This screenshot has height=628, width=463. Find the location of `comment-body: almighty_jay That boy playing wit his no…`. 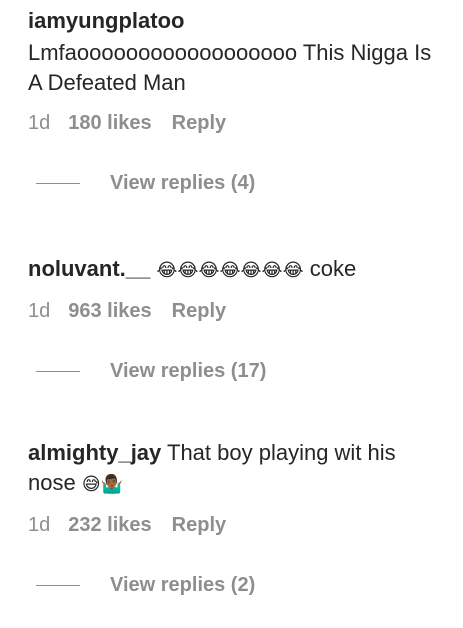

comment-body: almighty_jay That boy playing wit his no… is located at coordinates (233, 467).